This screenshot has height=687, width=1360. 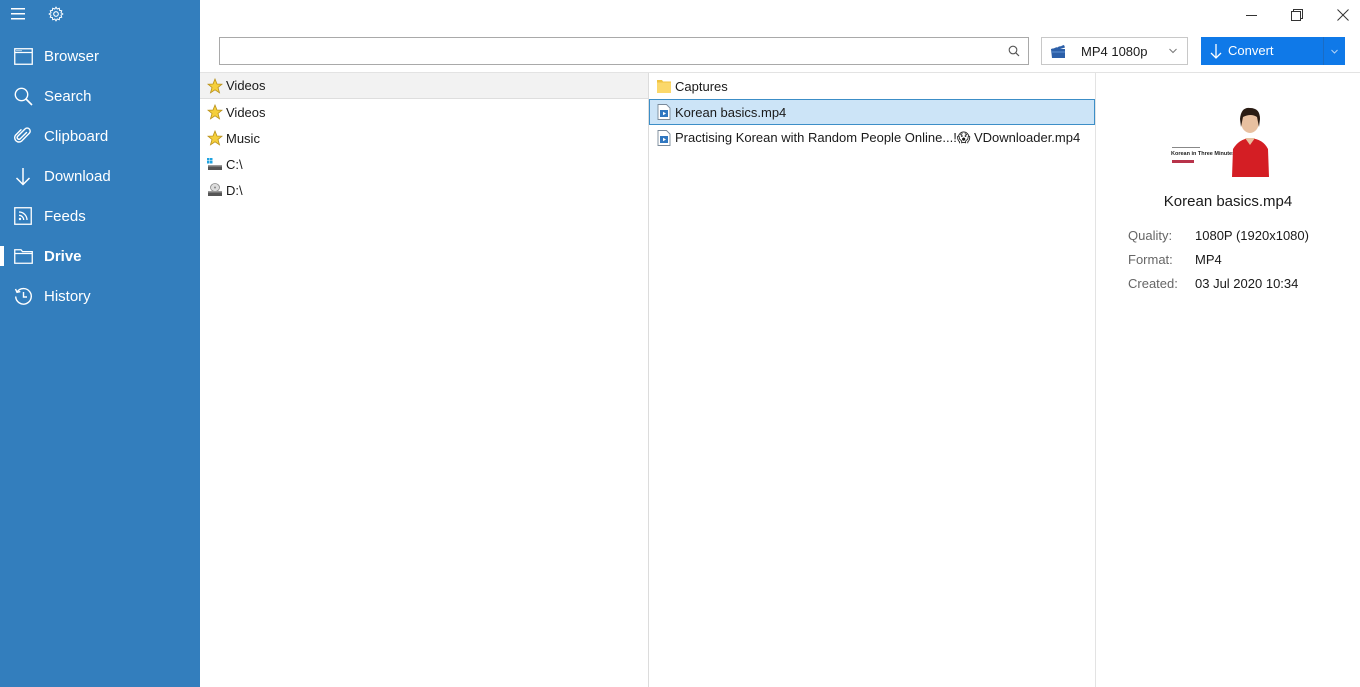 What do you see at coordinates (1150, 259) in the screenshot?
I see `property-label: Format:` at bounding box center [1150, 259].